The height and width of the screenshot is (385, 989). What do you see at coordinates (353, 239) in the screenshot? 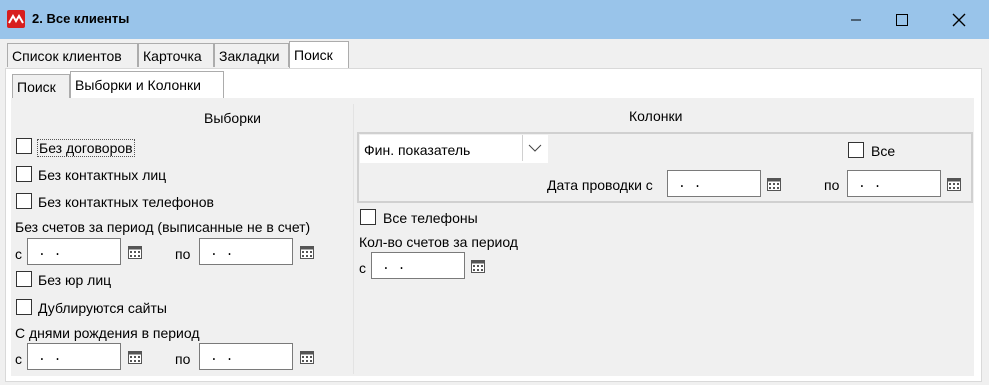
I see `section-divider` at bounding box center [353, 239].